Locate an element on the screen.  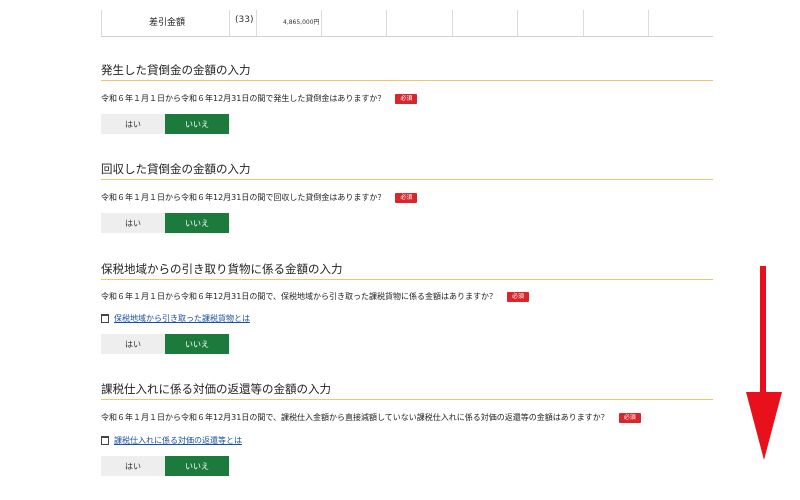
question-label: 令和６年１月１日から令和６年12月31日の間で発生した貸倒金はありますか？ is located at coordinates (243, 98).